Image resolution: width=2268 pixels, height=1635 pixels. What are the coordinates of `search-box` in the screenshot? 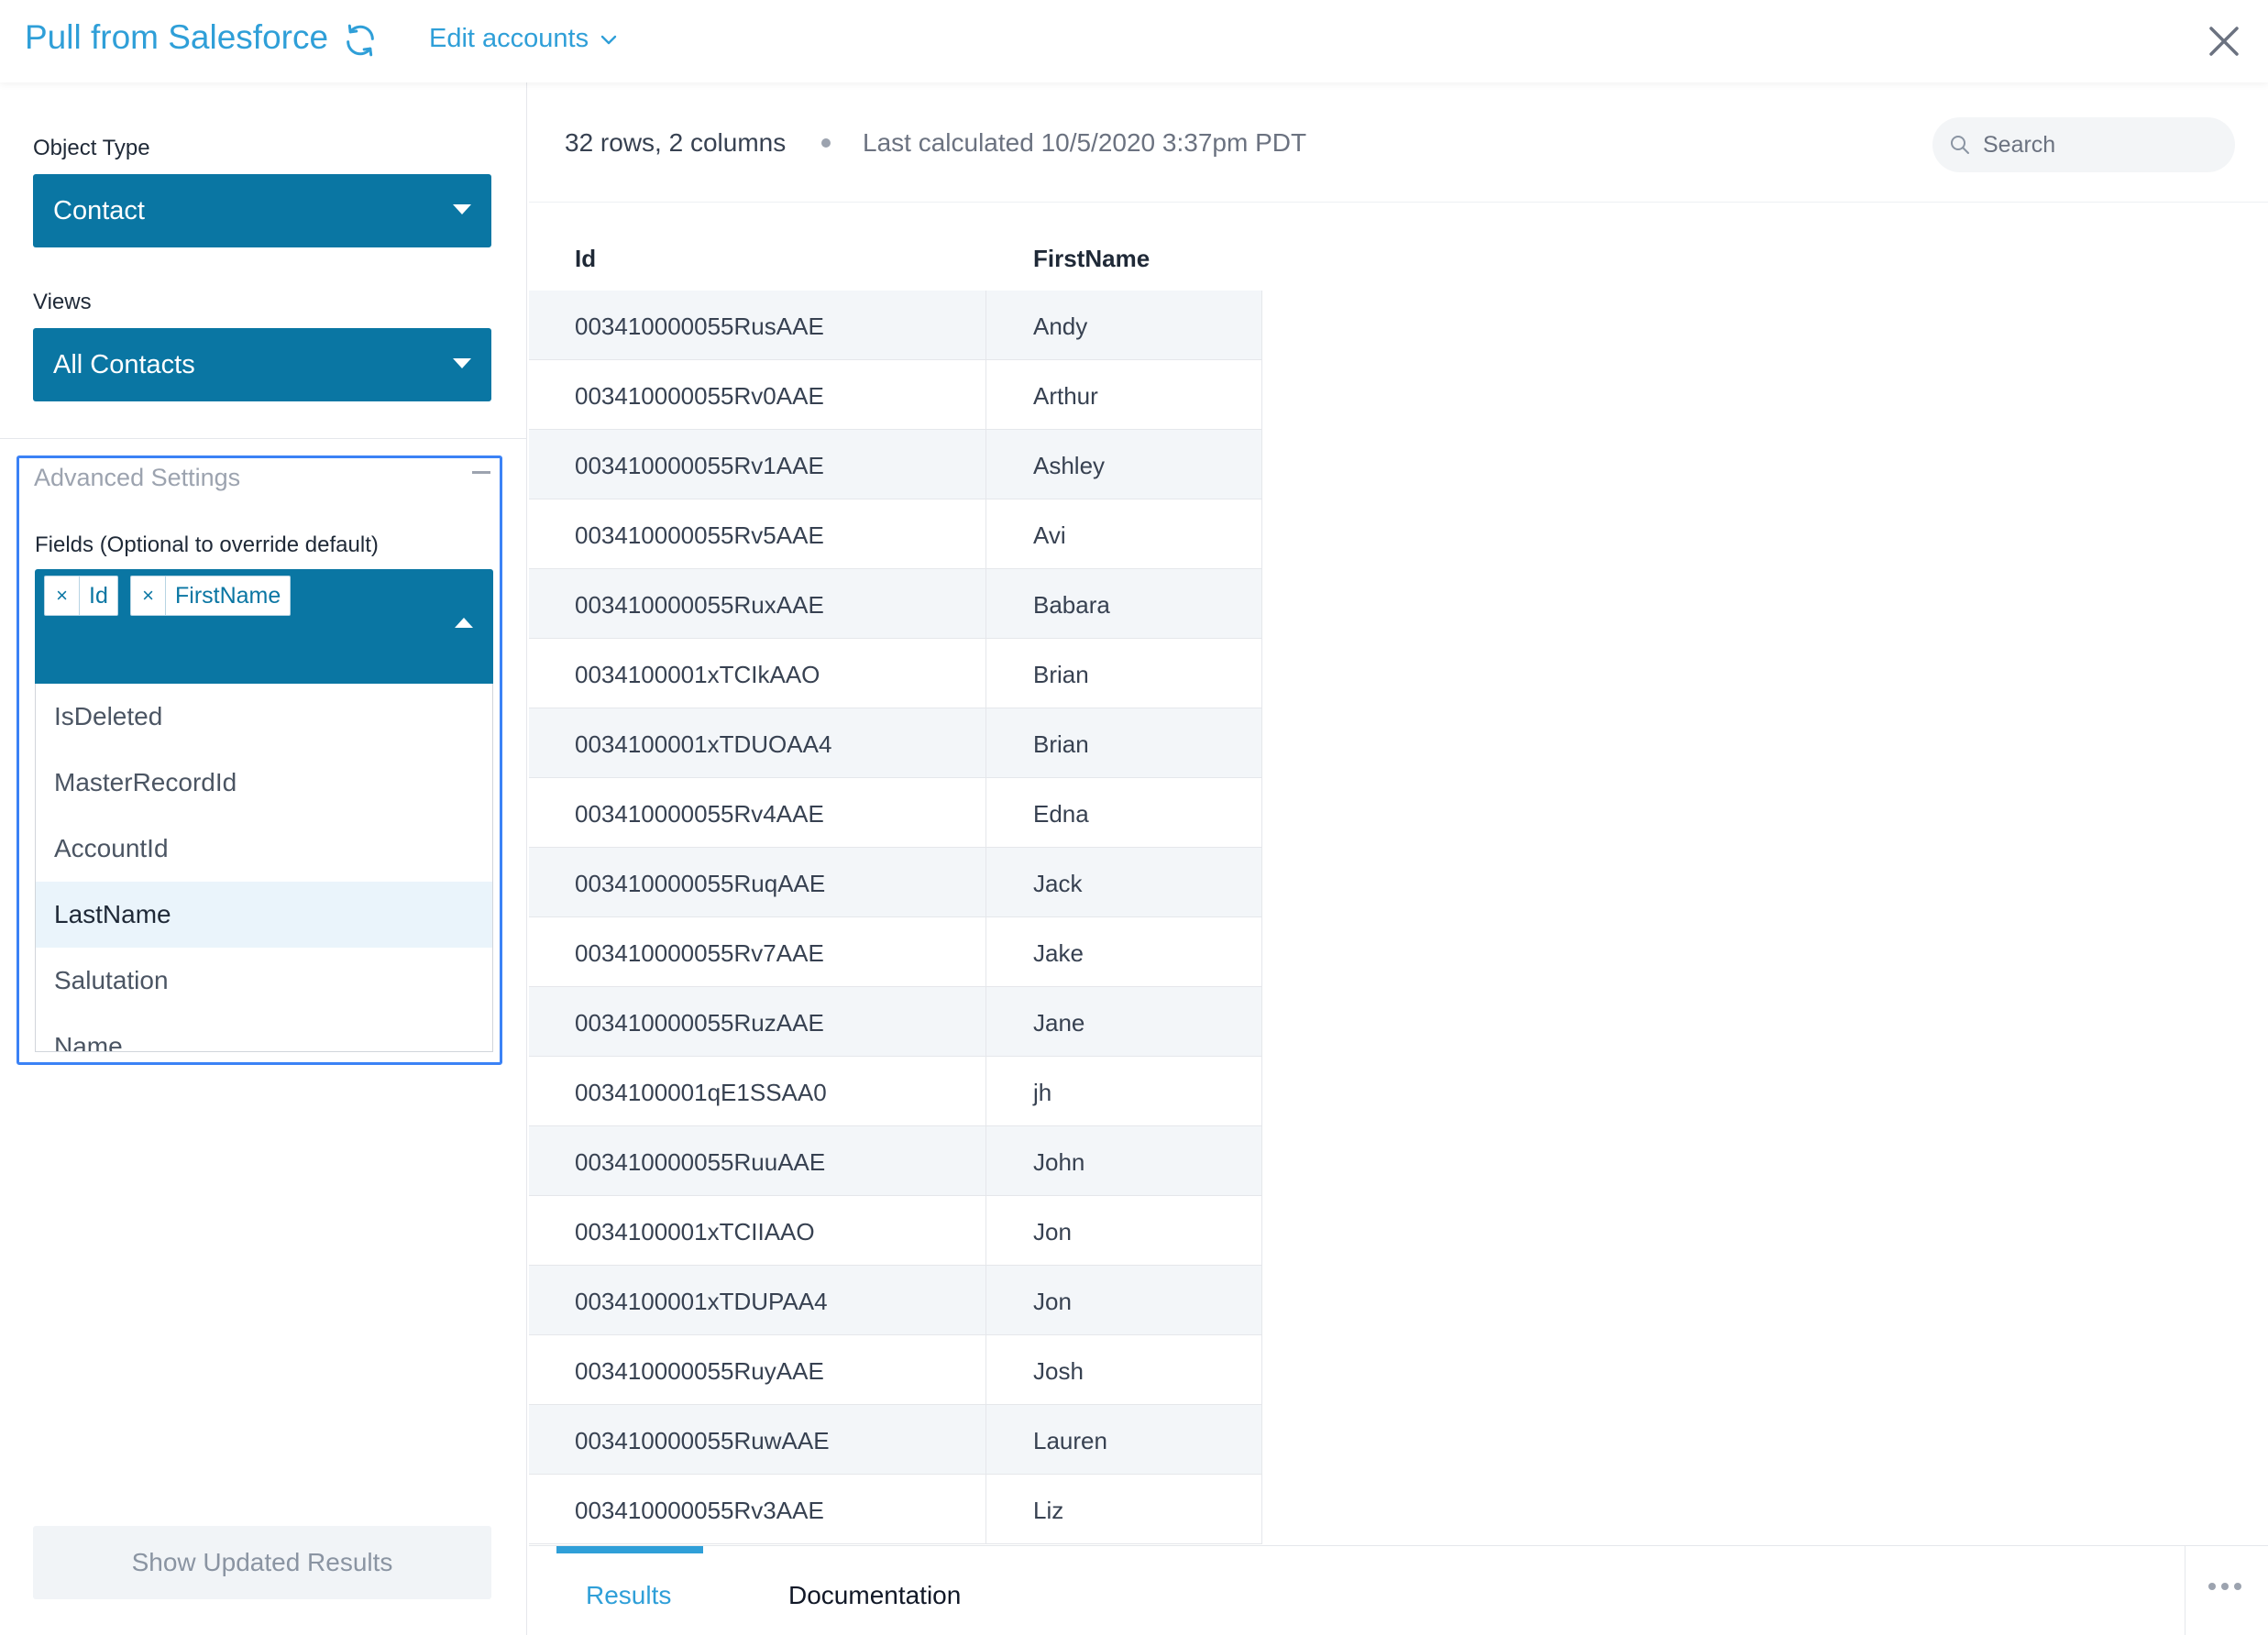 It's located at (2083, 144).